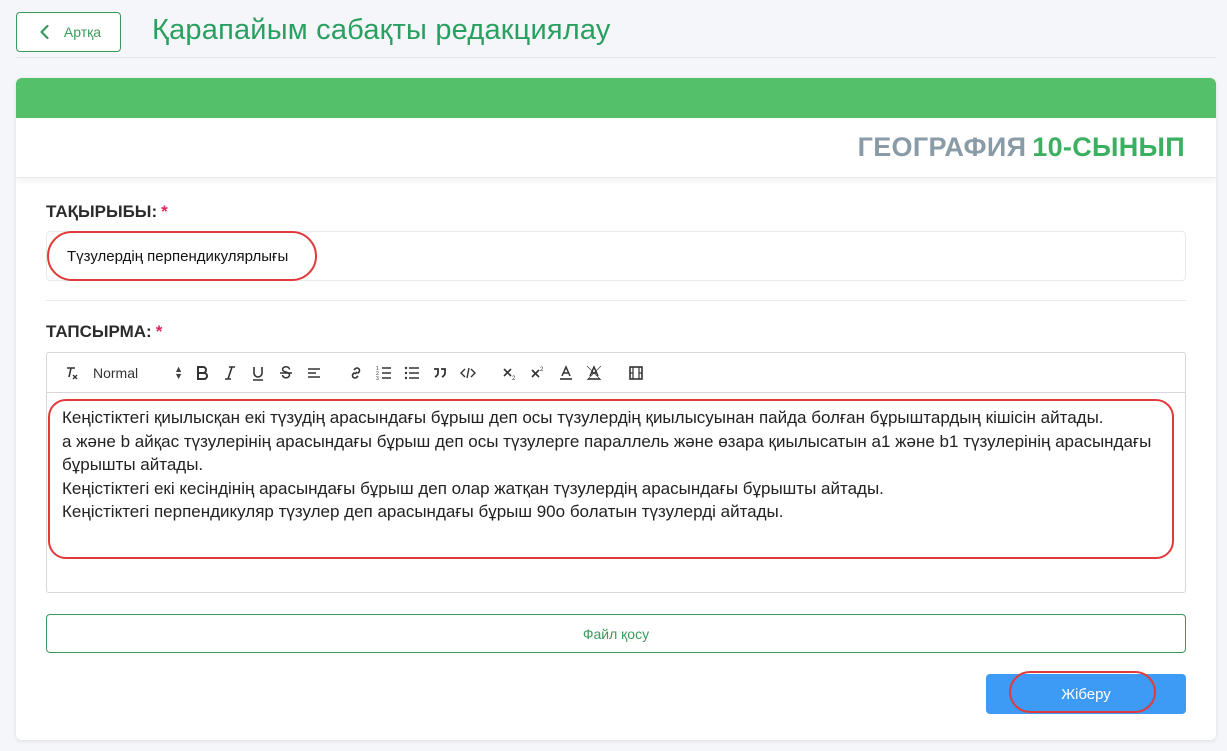 Image resolution: width=1227 pixels, height=751 pixels. What do you see at coordinates (178, 372) in the screenshot?
I see `select-arrows-icon: ▲ ▼` at bounding box center [178, 372].